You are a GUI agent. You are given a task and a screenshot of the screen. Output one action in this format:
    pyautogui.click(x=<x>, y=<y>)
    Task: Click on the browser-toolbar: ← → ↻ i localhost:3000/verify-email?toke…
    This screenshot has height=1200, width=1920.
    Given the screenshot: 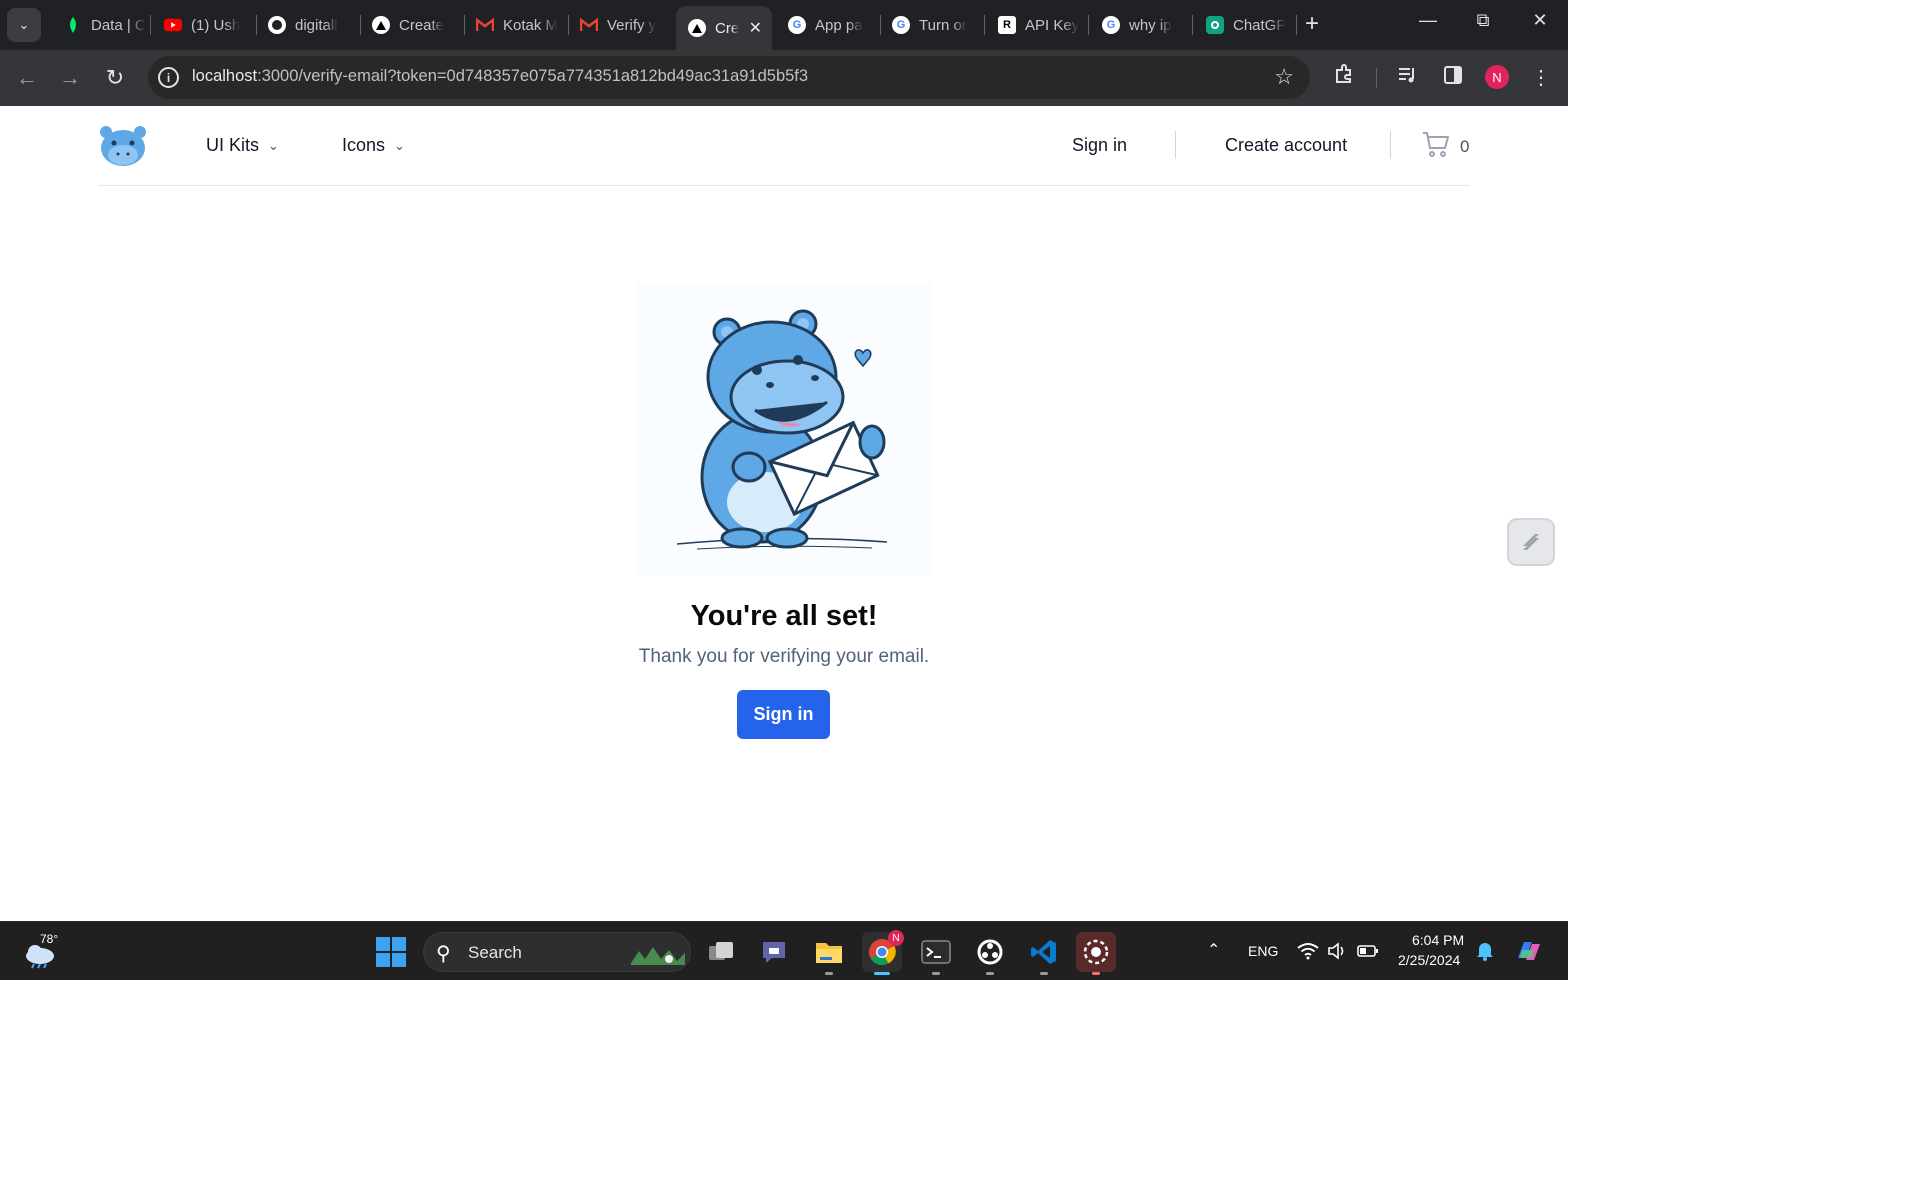 What is the action you would take?
    pyautogui.click(x=784, y=78)
    